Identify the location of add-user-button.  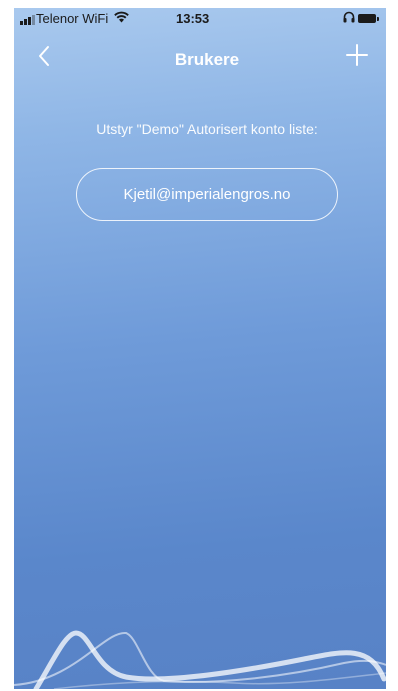
(357, 55).